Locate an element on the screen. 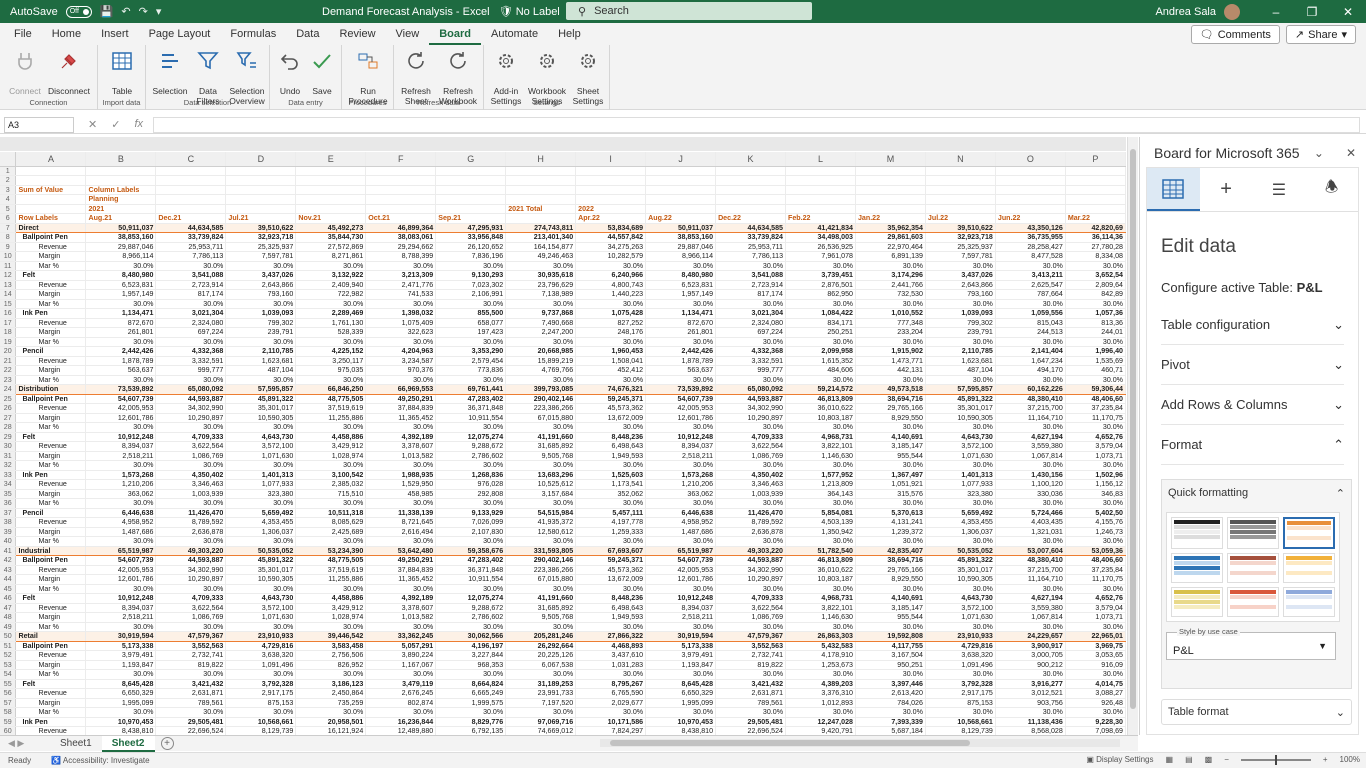 The height and width of the screenshot is (768, 1366). cell: 6,665,249 is located at coordinates (471, 693).